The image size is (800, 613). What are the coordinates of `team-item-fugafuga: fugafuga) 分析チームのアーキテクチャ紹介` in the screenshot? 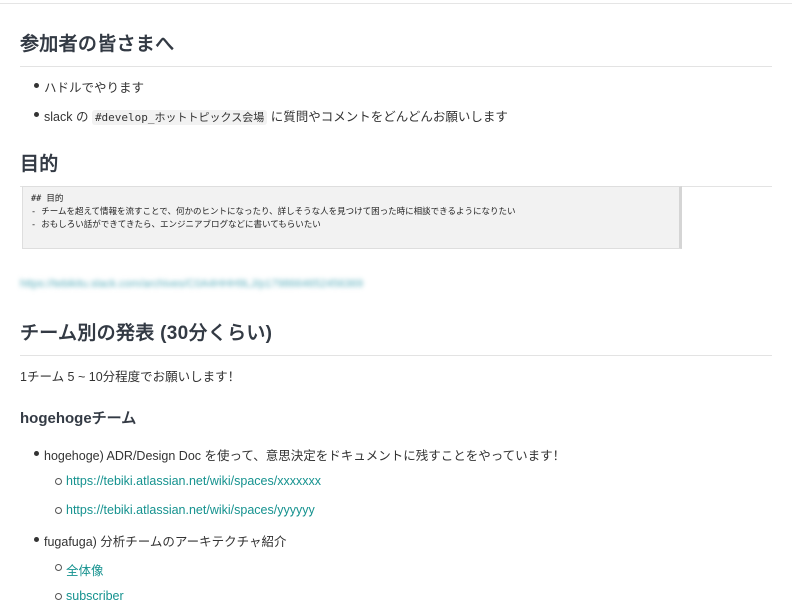 It's located at (165, 542).